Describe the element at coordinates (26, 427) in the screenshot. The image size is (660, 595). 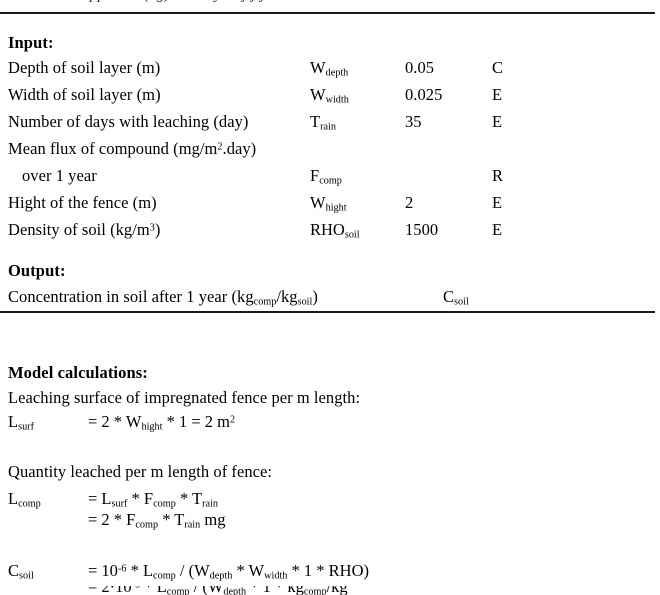
I see `symbol-subscript: surf` at that location.